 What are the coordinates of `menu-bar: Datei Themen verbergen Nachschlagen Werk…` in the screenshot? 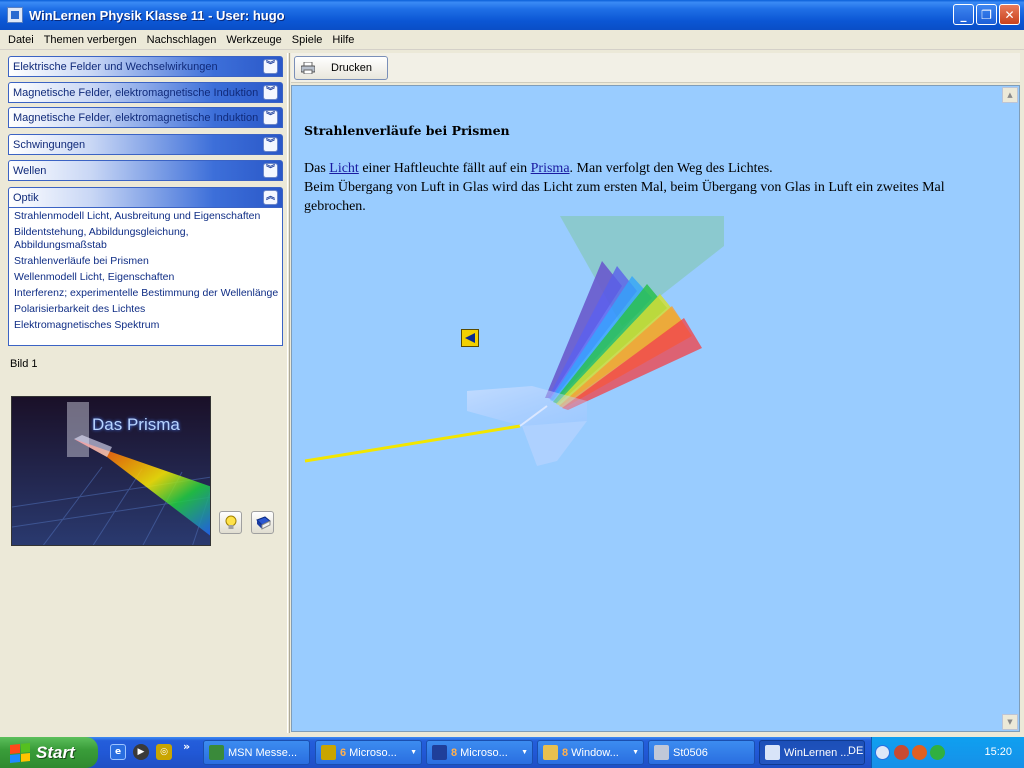 It's located at (512, 40).